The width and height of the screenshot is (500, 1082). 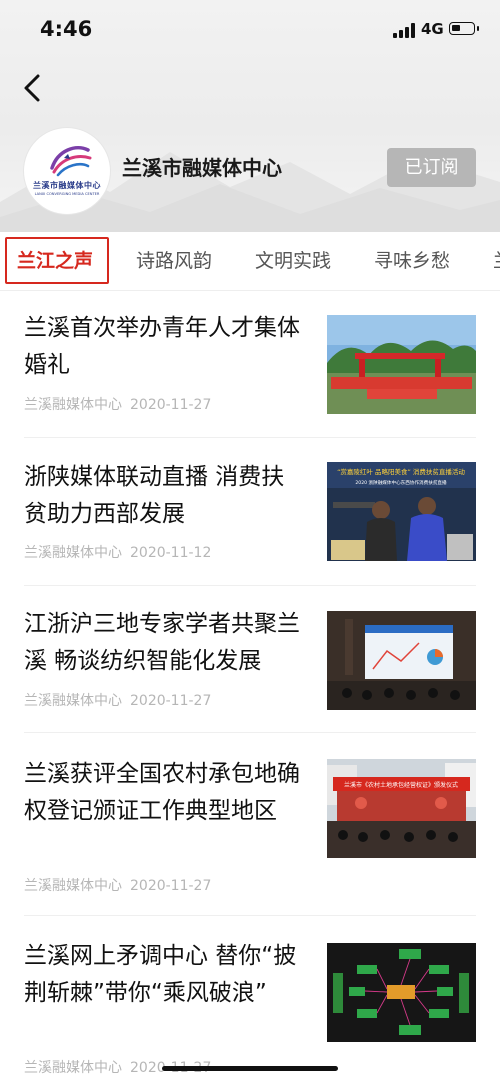 What do you see at coordinates (250, 1068) in the screenshot?
I see `home-indicator` at bounding box center [250, 1068].